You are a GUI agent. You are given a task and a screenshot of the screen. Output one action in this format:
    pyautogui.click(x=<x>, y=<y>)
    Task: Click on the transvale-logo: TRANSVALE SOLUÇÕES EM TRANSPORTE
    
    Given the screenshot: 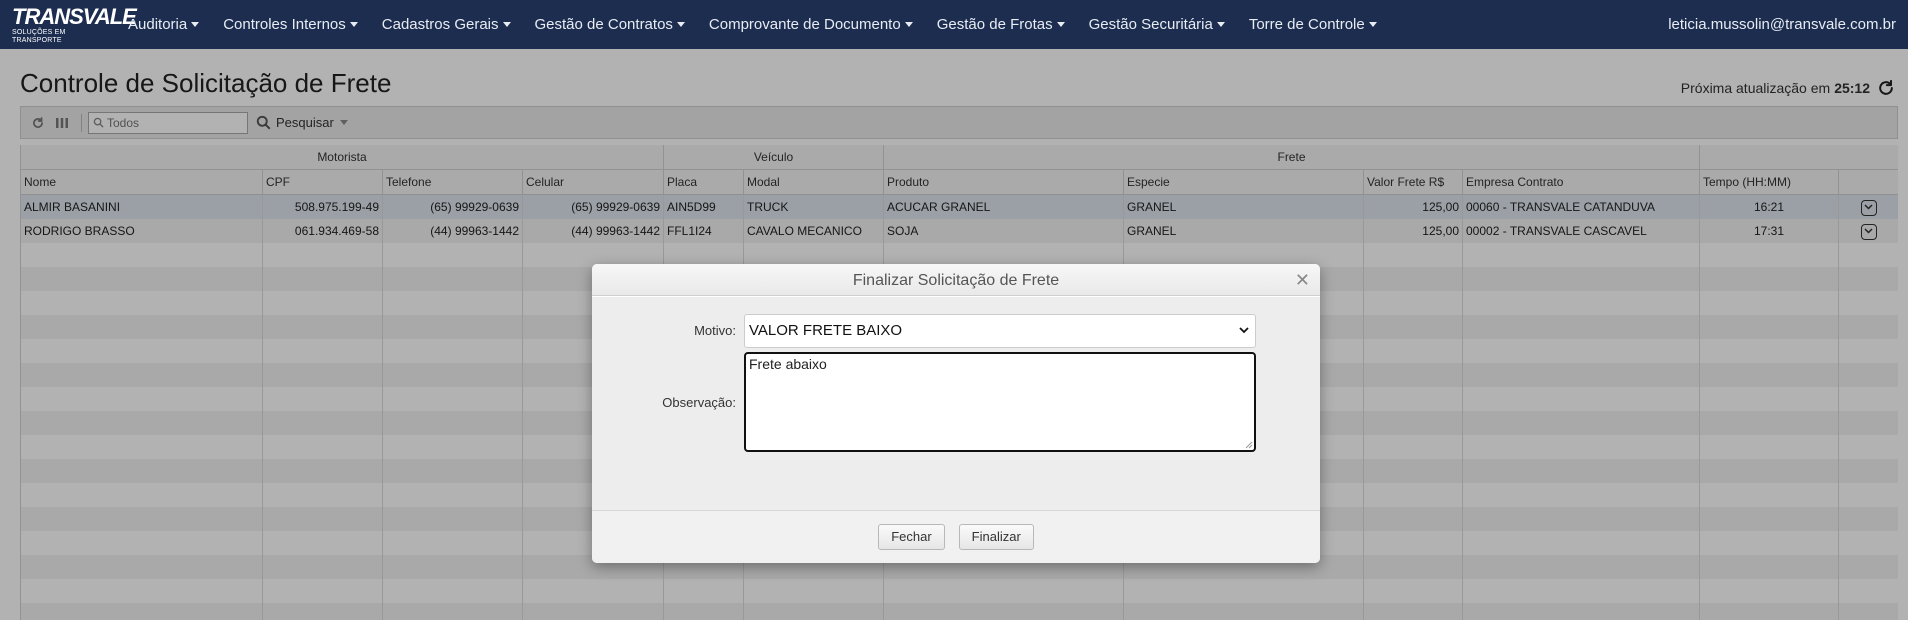 What is the action you would take?
    pyautogui.click(x=74, y=24)
    